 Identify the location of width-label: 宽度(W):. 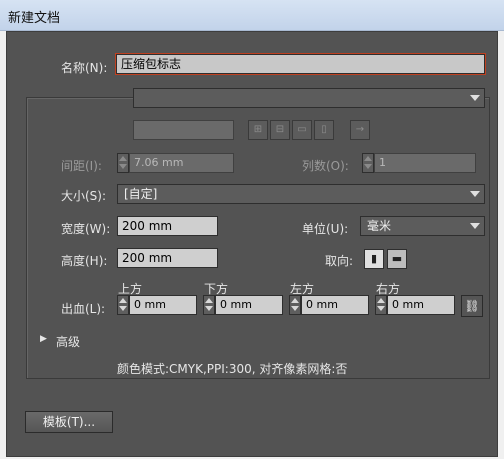
(86, 229).